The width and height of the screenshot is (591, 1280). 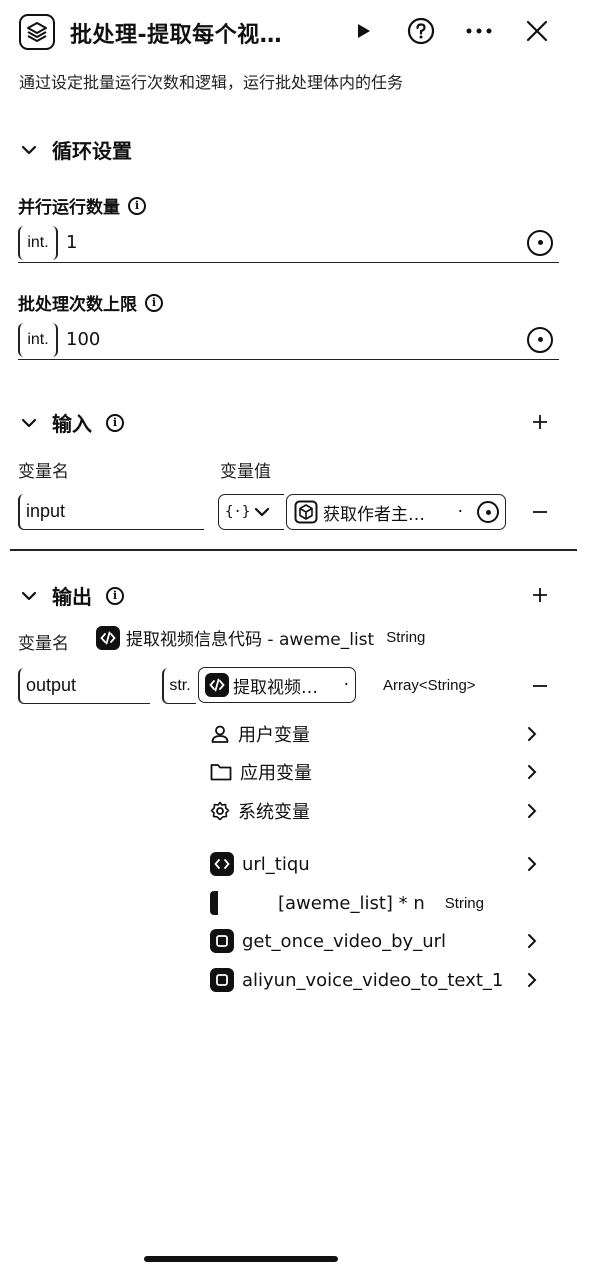 I want to click on more-button, so click(x=479, y=31).